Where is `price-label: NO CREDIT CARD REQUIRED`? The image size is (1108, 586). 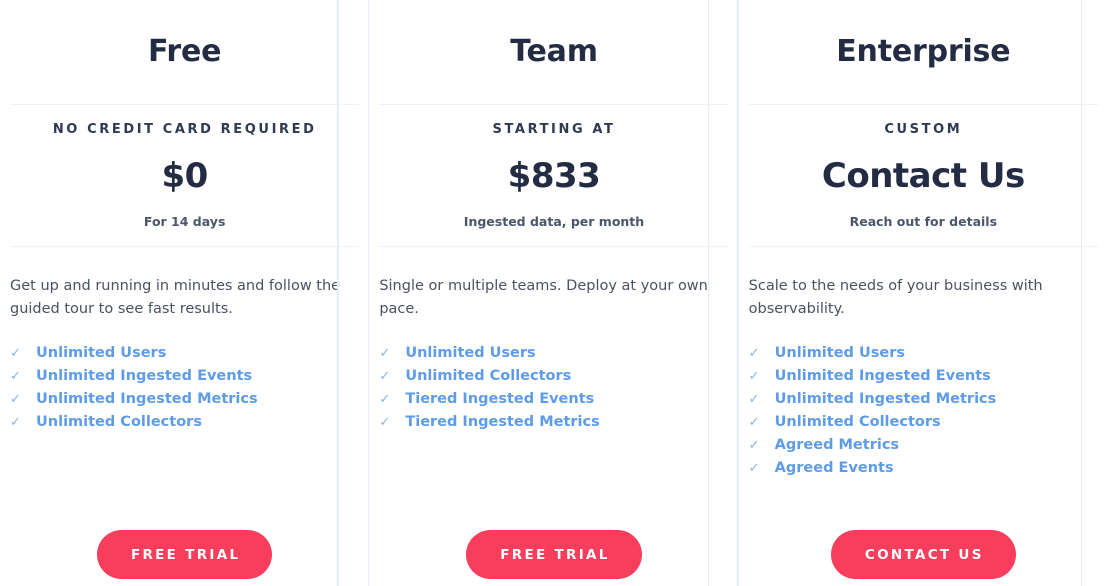
price-label: NO CREDIT CARD REQUIRED is located at coordinates (184, 129).